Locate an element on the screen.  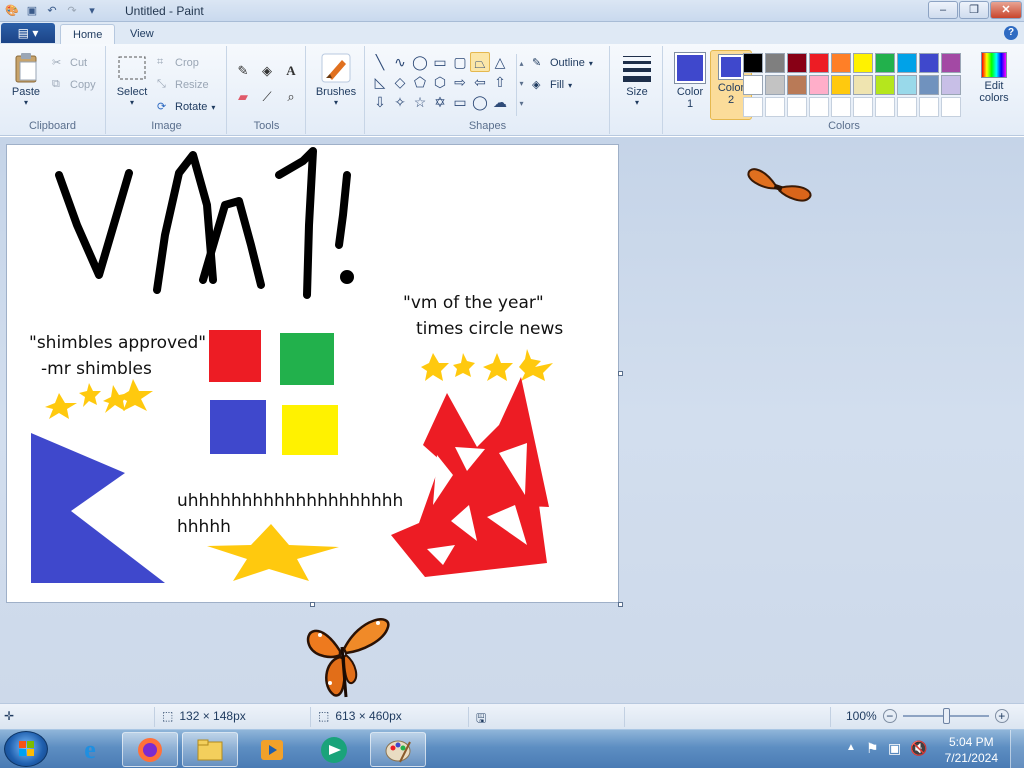
redo-icon: ↷ is located at coordinates (72, 11).